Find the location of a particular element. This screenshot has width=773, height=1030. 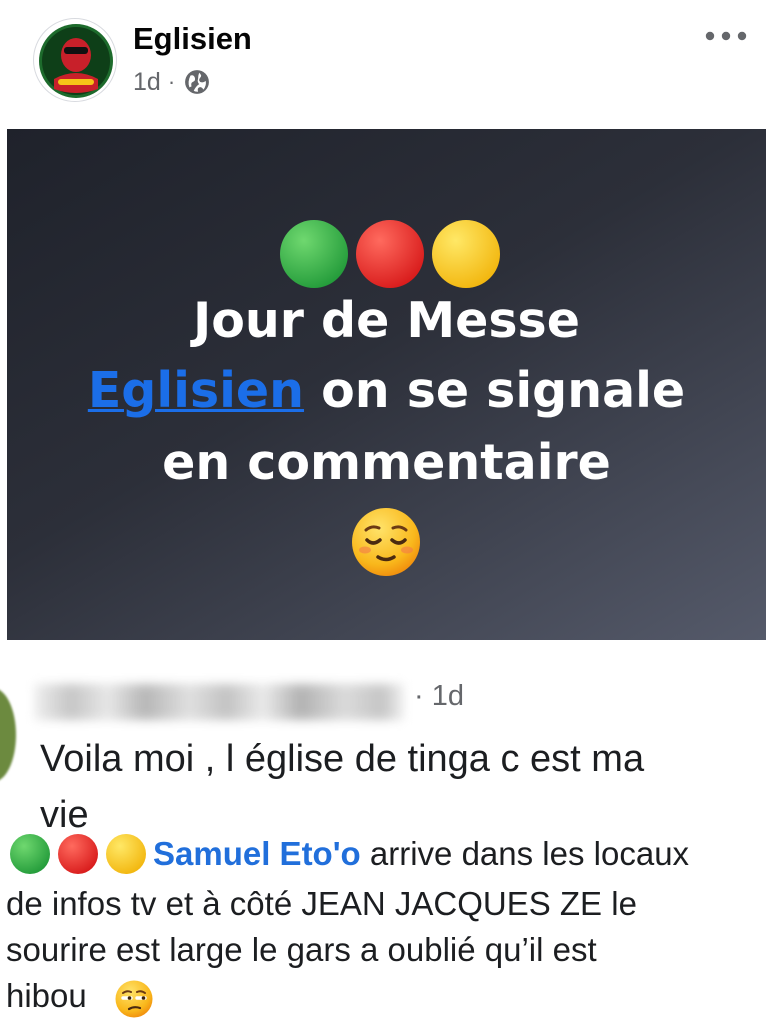

globe-icon is located at coordinates (197, 82).